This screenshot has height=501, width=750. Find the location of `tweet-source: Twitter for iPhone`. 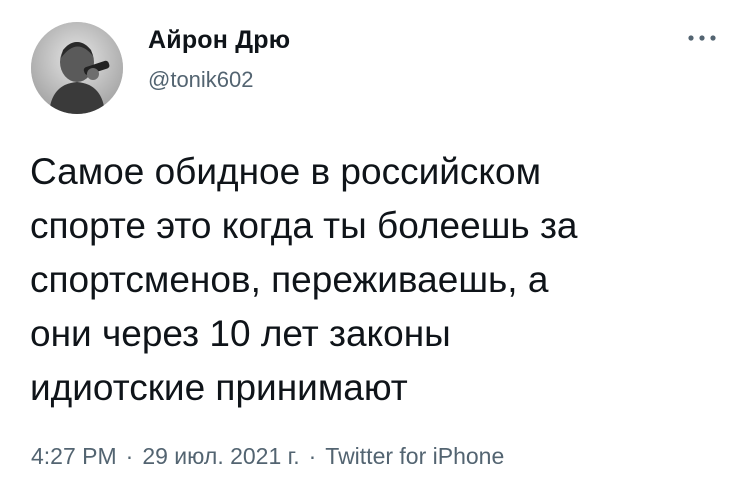

tweet-source: Twitter for iPhone is located at coordinates (414, 456).